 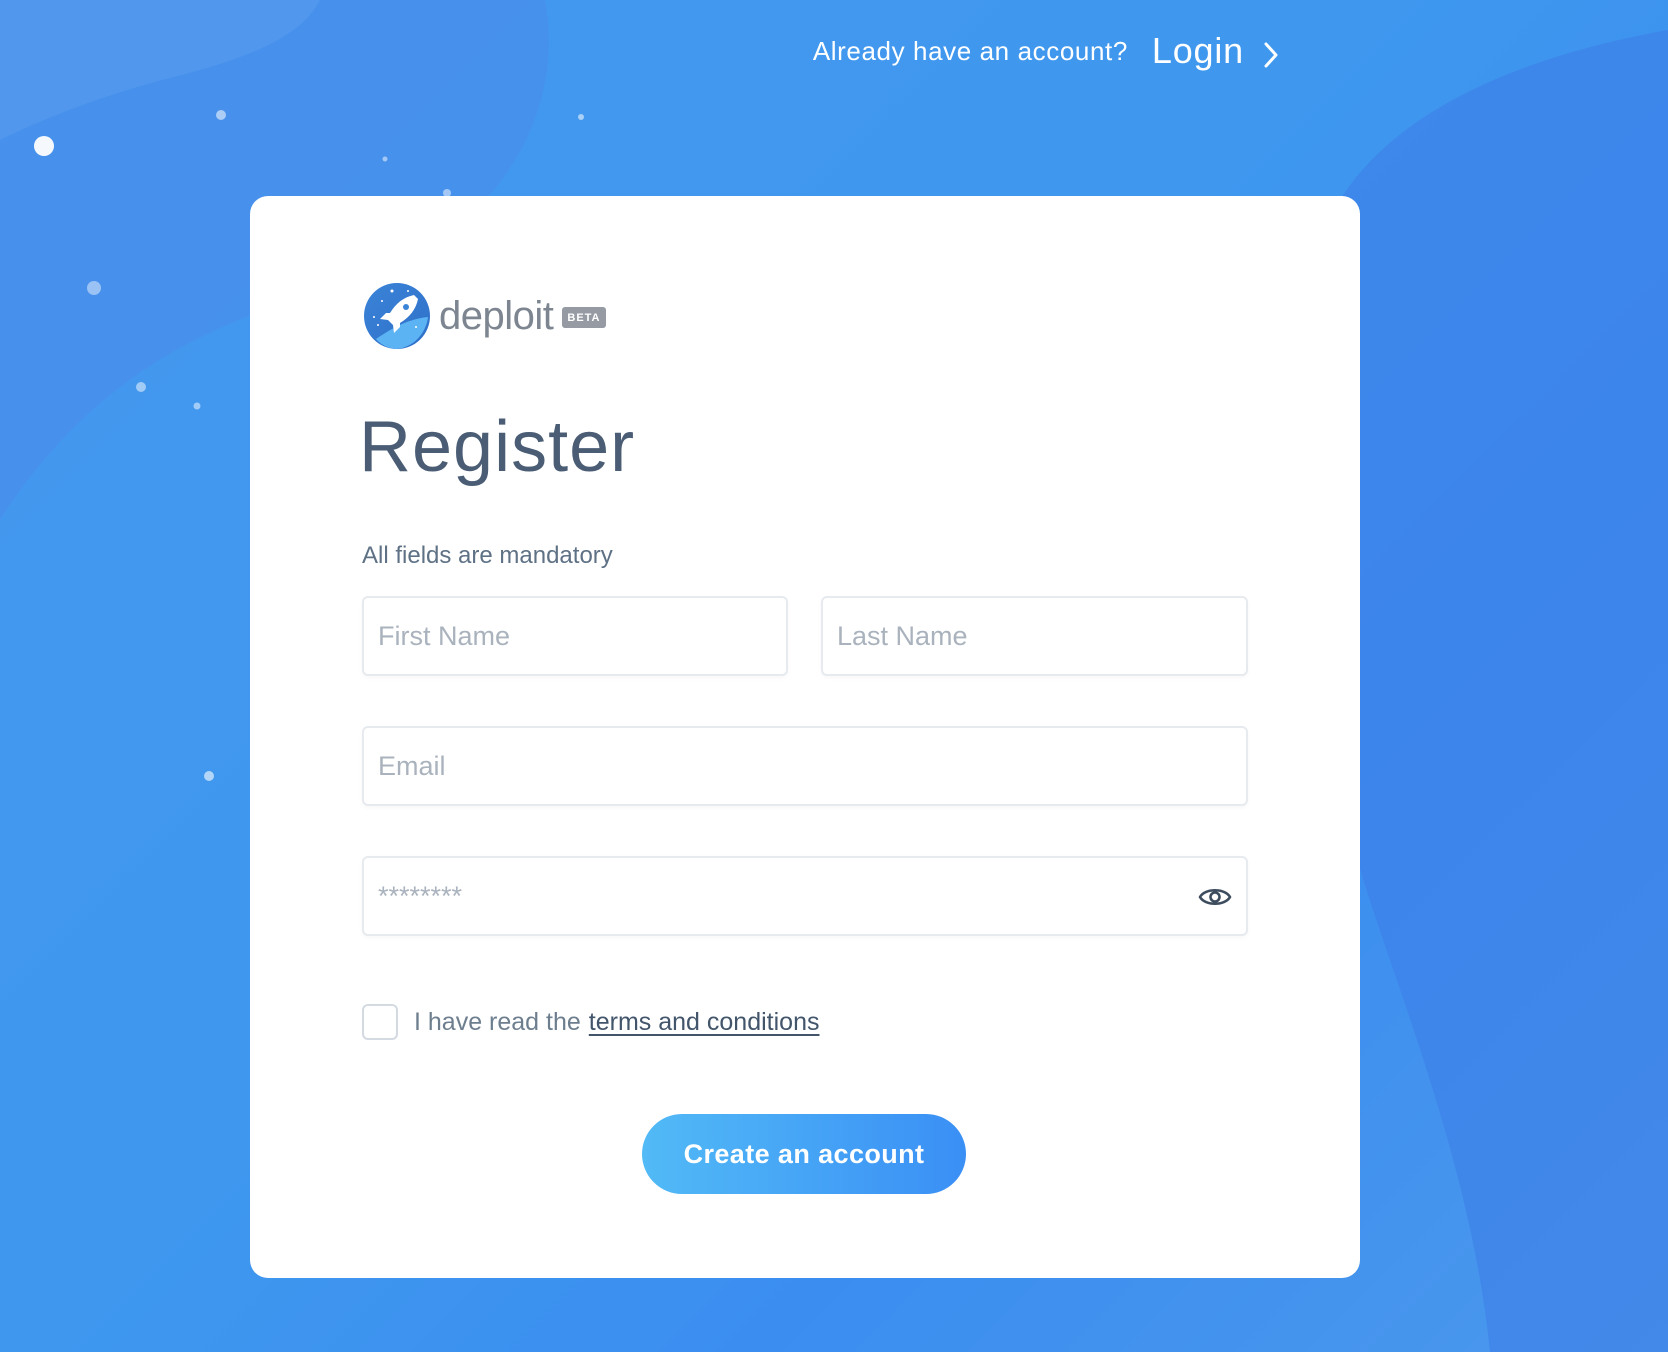 What do you see at coordinates (970, 50) in the screenshot?
I see `account-prompt-text: Already have an account?` at bounding box center [970, 50].